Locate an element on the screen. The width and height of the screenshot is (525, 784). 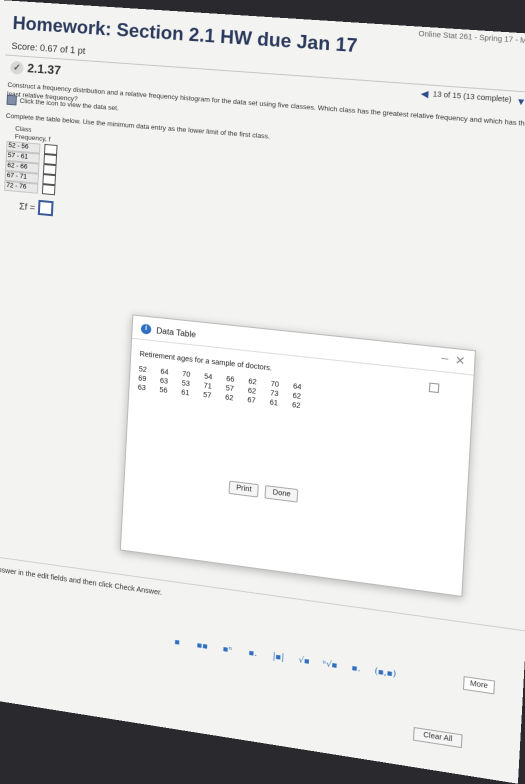
math-toolbar: ▪ ▪▪ ▪ⁿ ▪. |▪| √▪ ⁿ√▪ ▪. (▪,▪) is located at coordinates (283, 657).